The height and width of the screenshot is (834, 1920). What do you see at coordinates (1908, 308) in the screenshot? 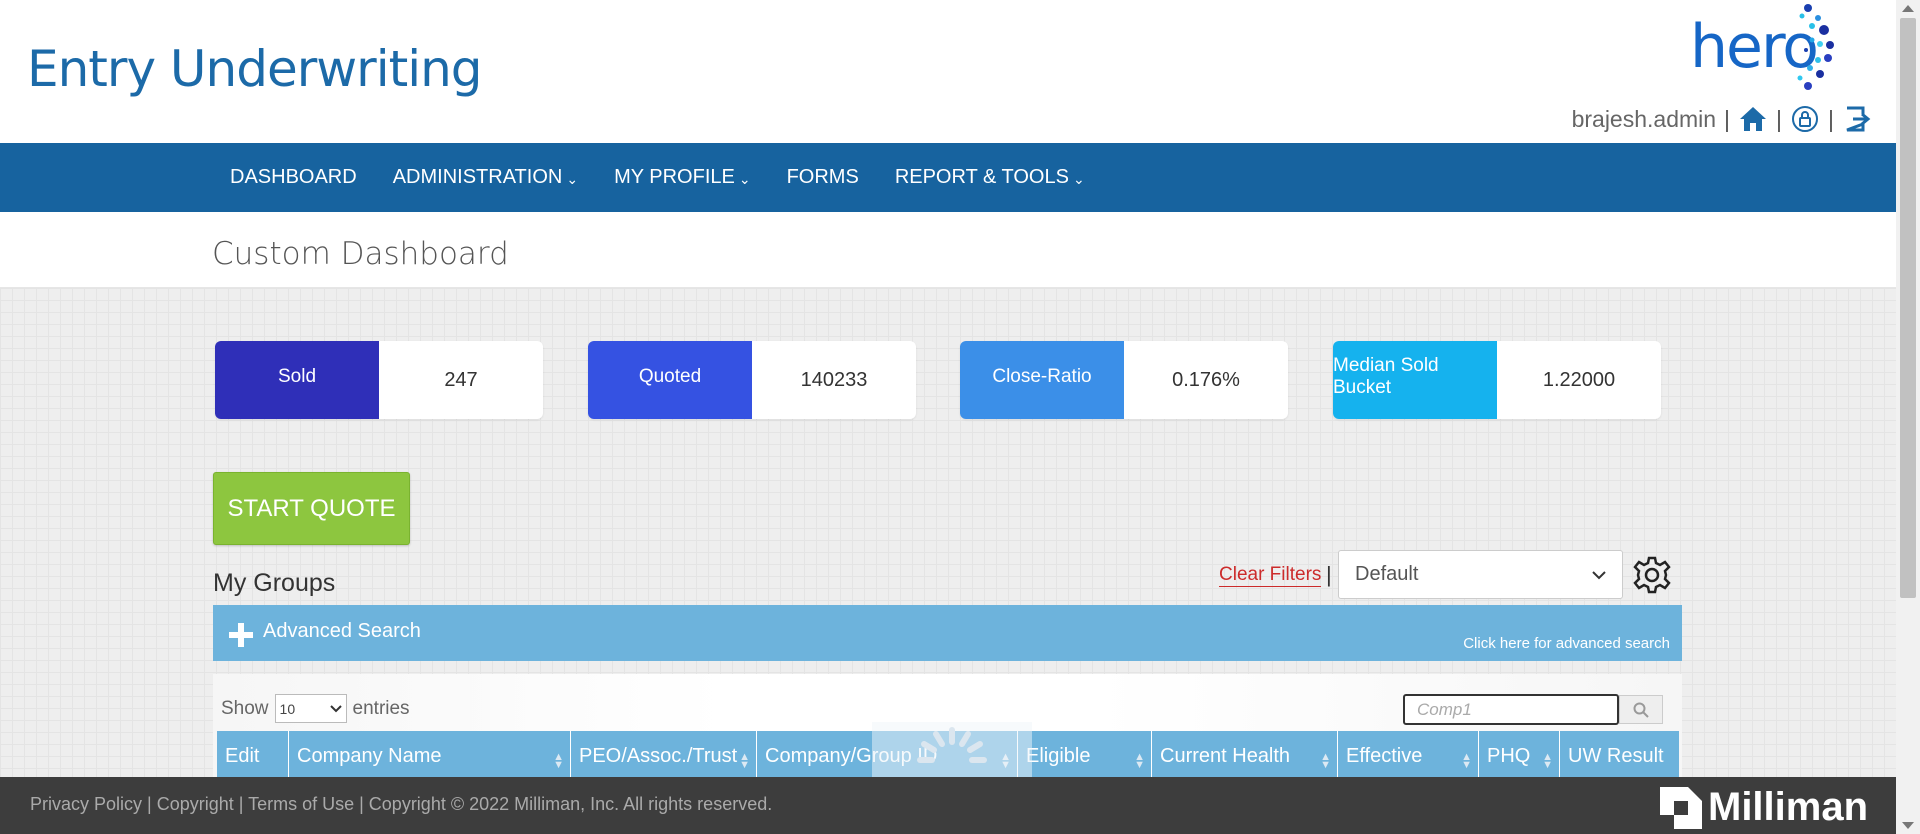
I see `scroll-thumb` at bounding box center [1908, 308].